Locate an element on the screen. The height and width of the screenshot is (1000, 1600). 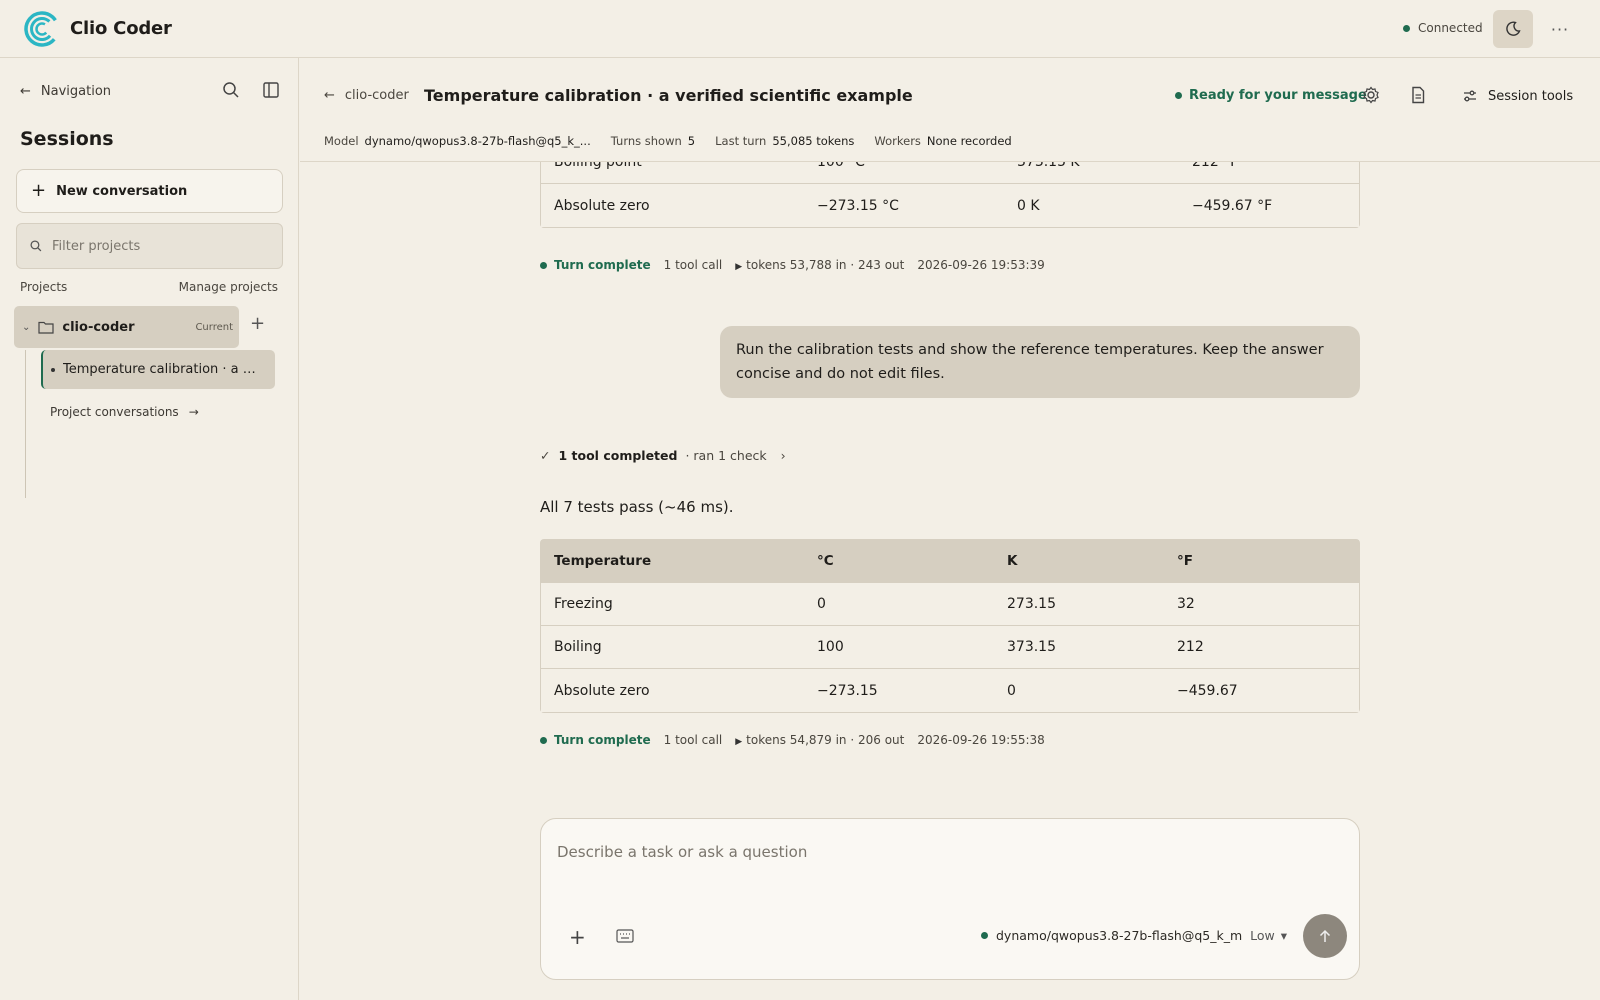
model-name: dynamo/qwopus3.8-27b-flash@q5_k_m is located at coordinates (1119, 935).